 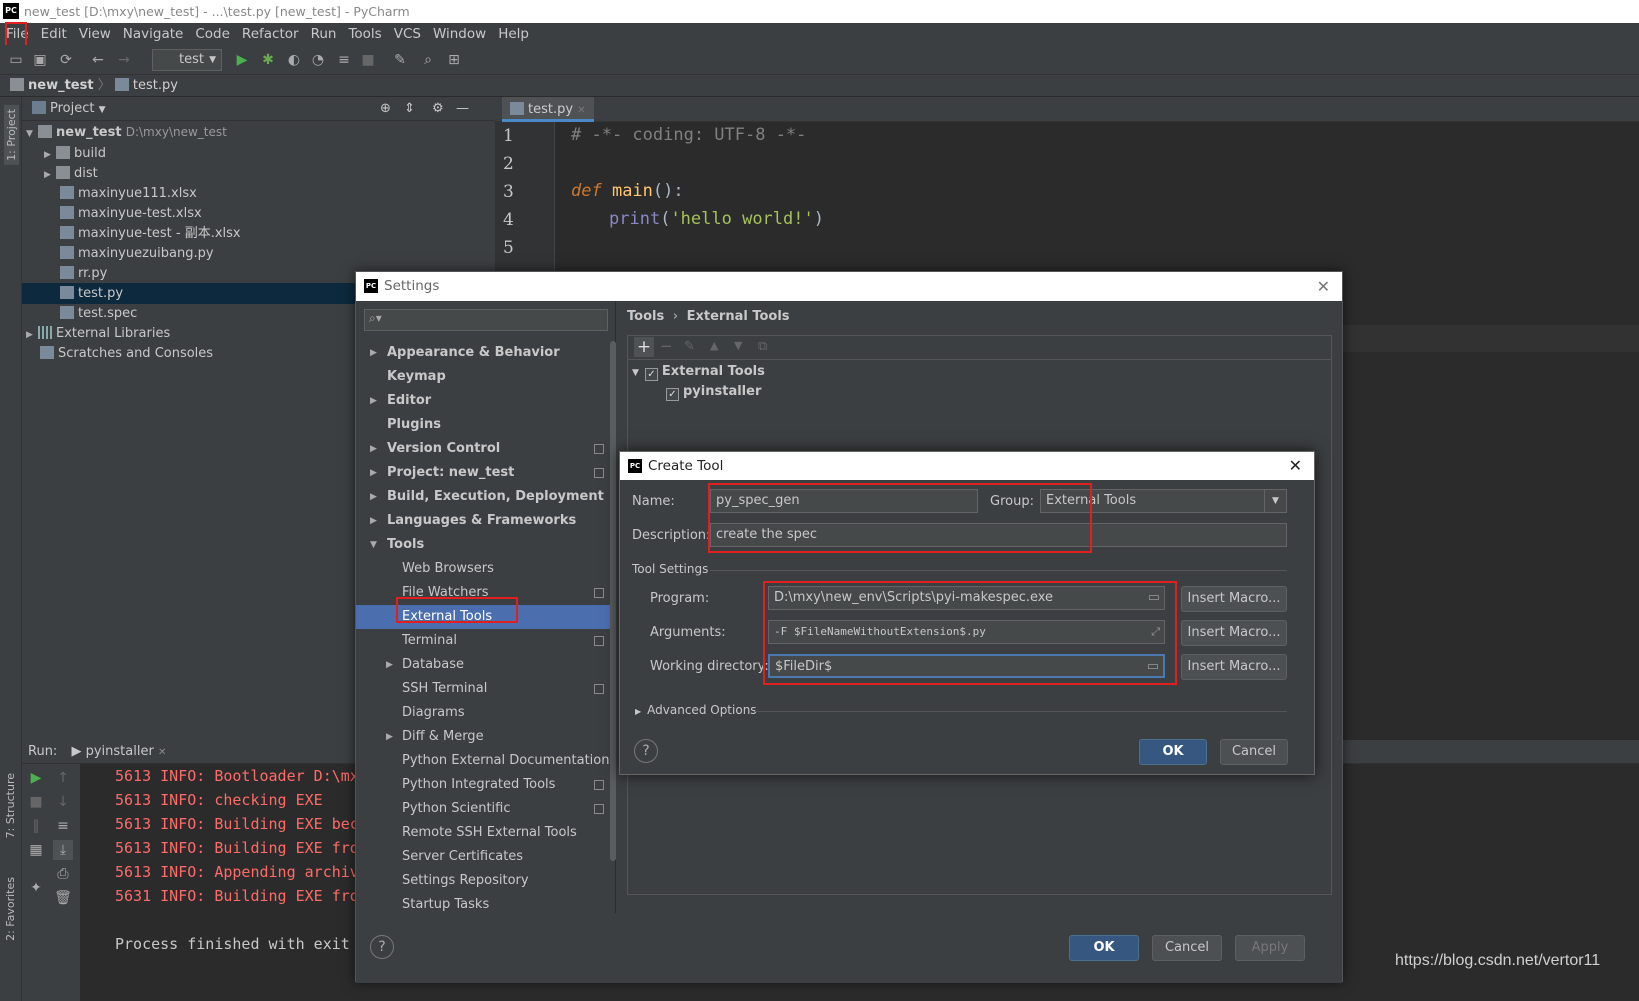 I want to click on code-line-4: print('hello world!'), so click(x=716, y=219).